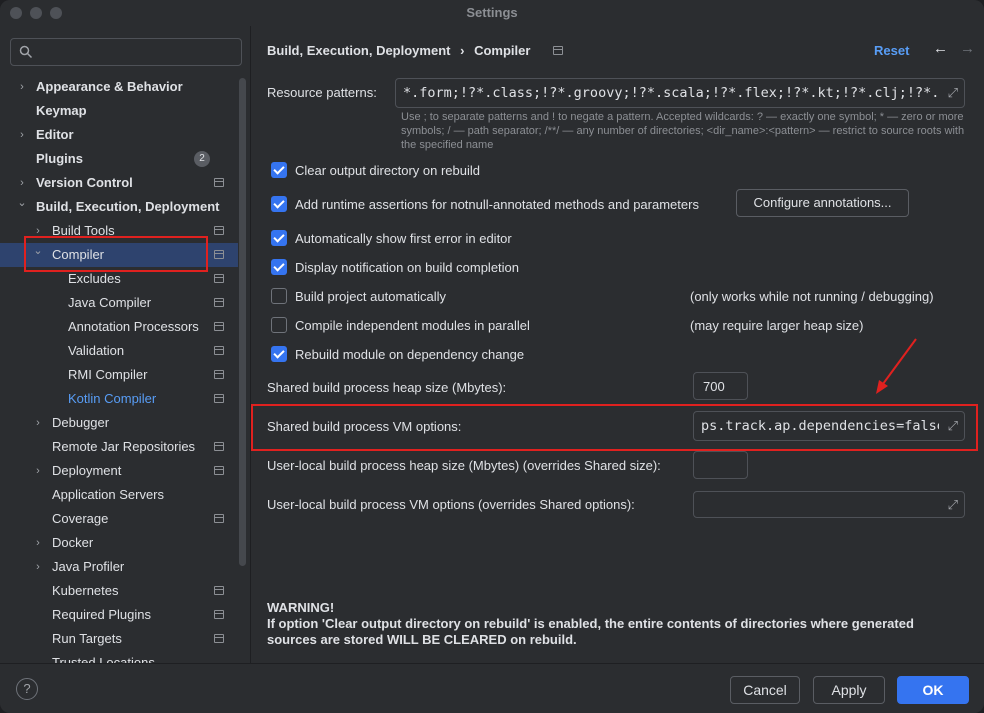 The width and height of the screenshot is (984, 713). I want to click on sidebar-item-label: Java Compiler, so click(110, 302).